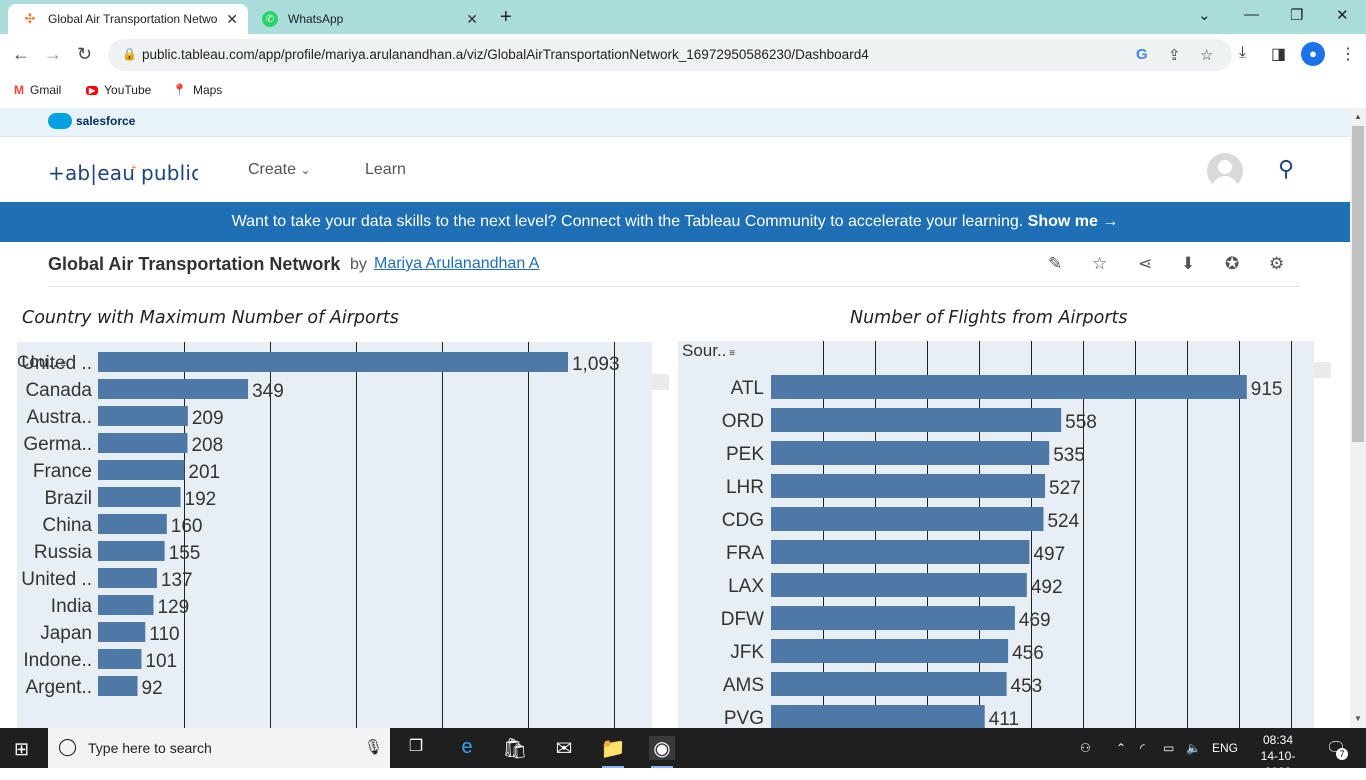  Describe the element at coordinates (1278, 740) in the screenshot. I see `clock-time: 08:34` at that location.